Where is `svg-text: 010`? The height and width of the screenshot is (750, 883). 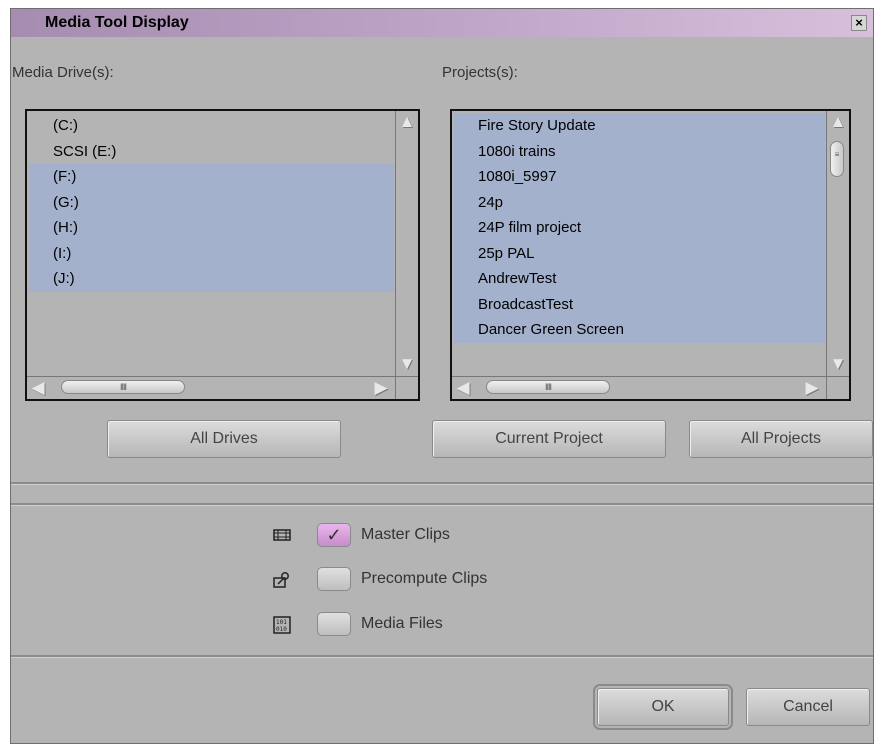 svg-text: 010 is located at coordinates (281, 629).